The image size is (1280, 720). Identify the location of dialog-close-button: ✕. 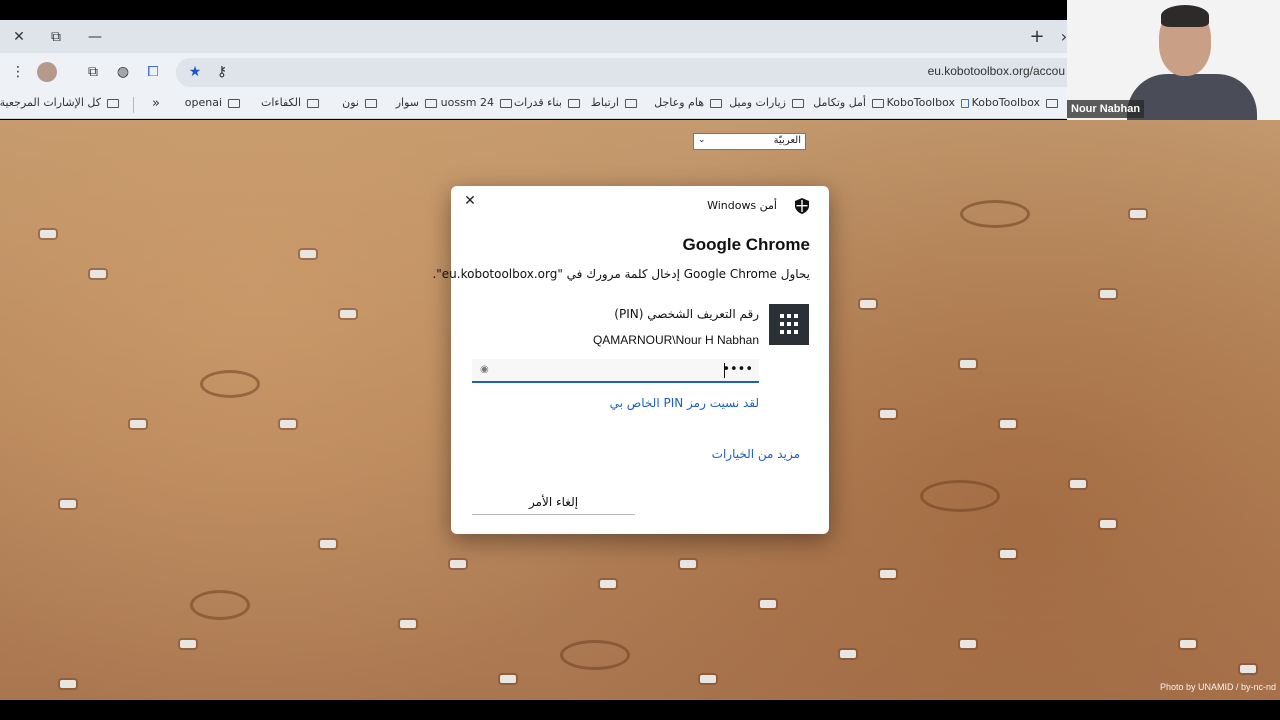
(470, 201).